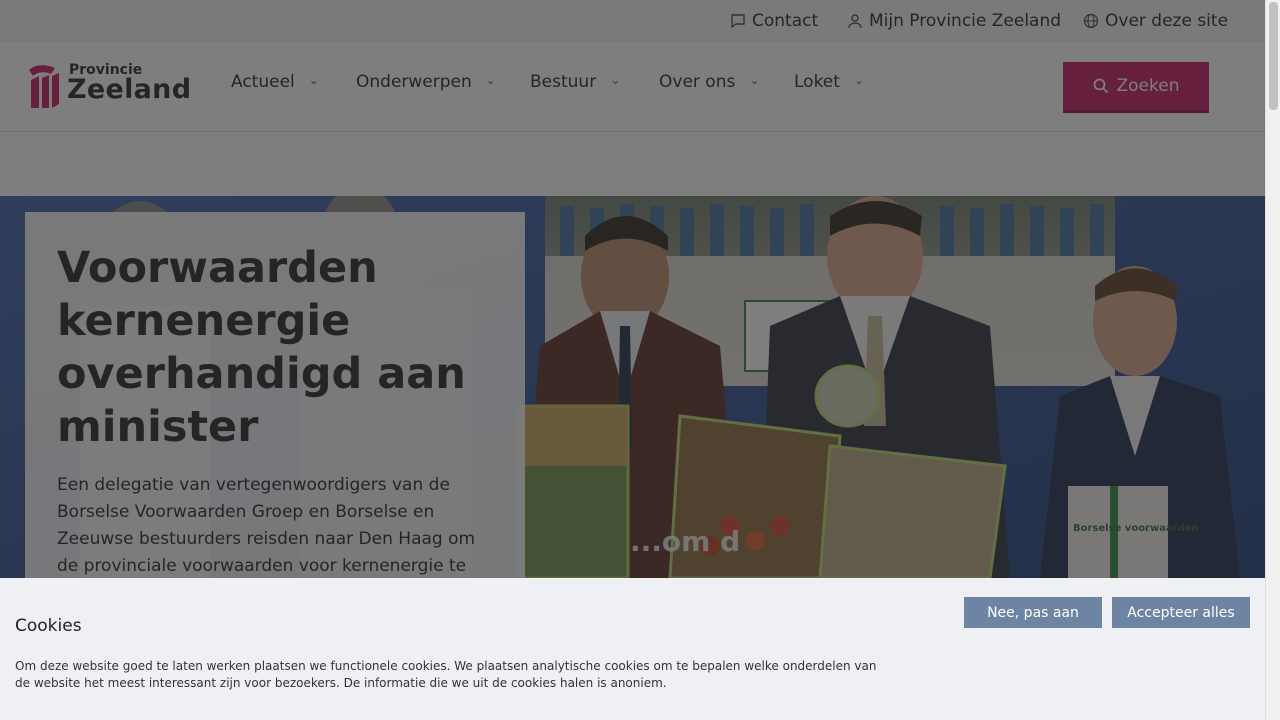  I want to click on mijn-provincie-link: Mijn Provincie Zeeland, so click(954, 21).